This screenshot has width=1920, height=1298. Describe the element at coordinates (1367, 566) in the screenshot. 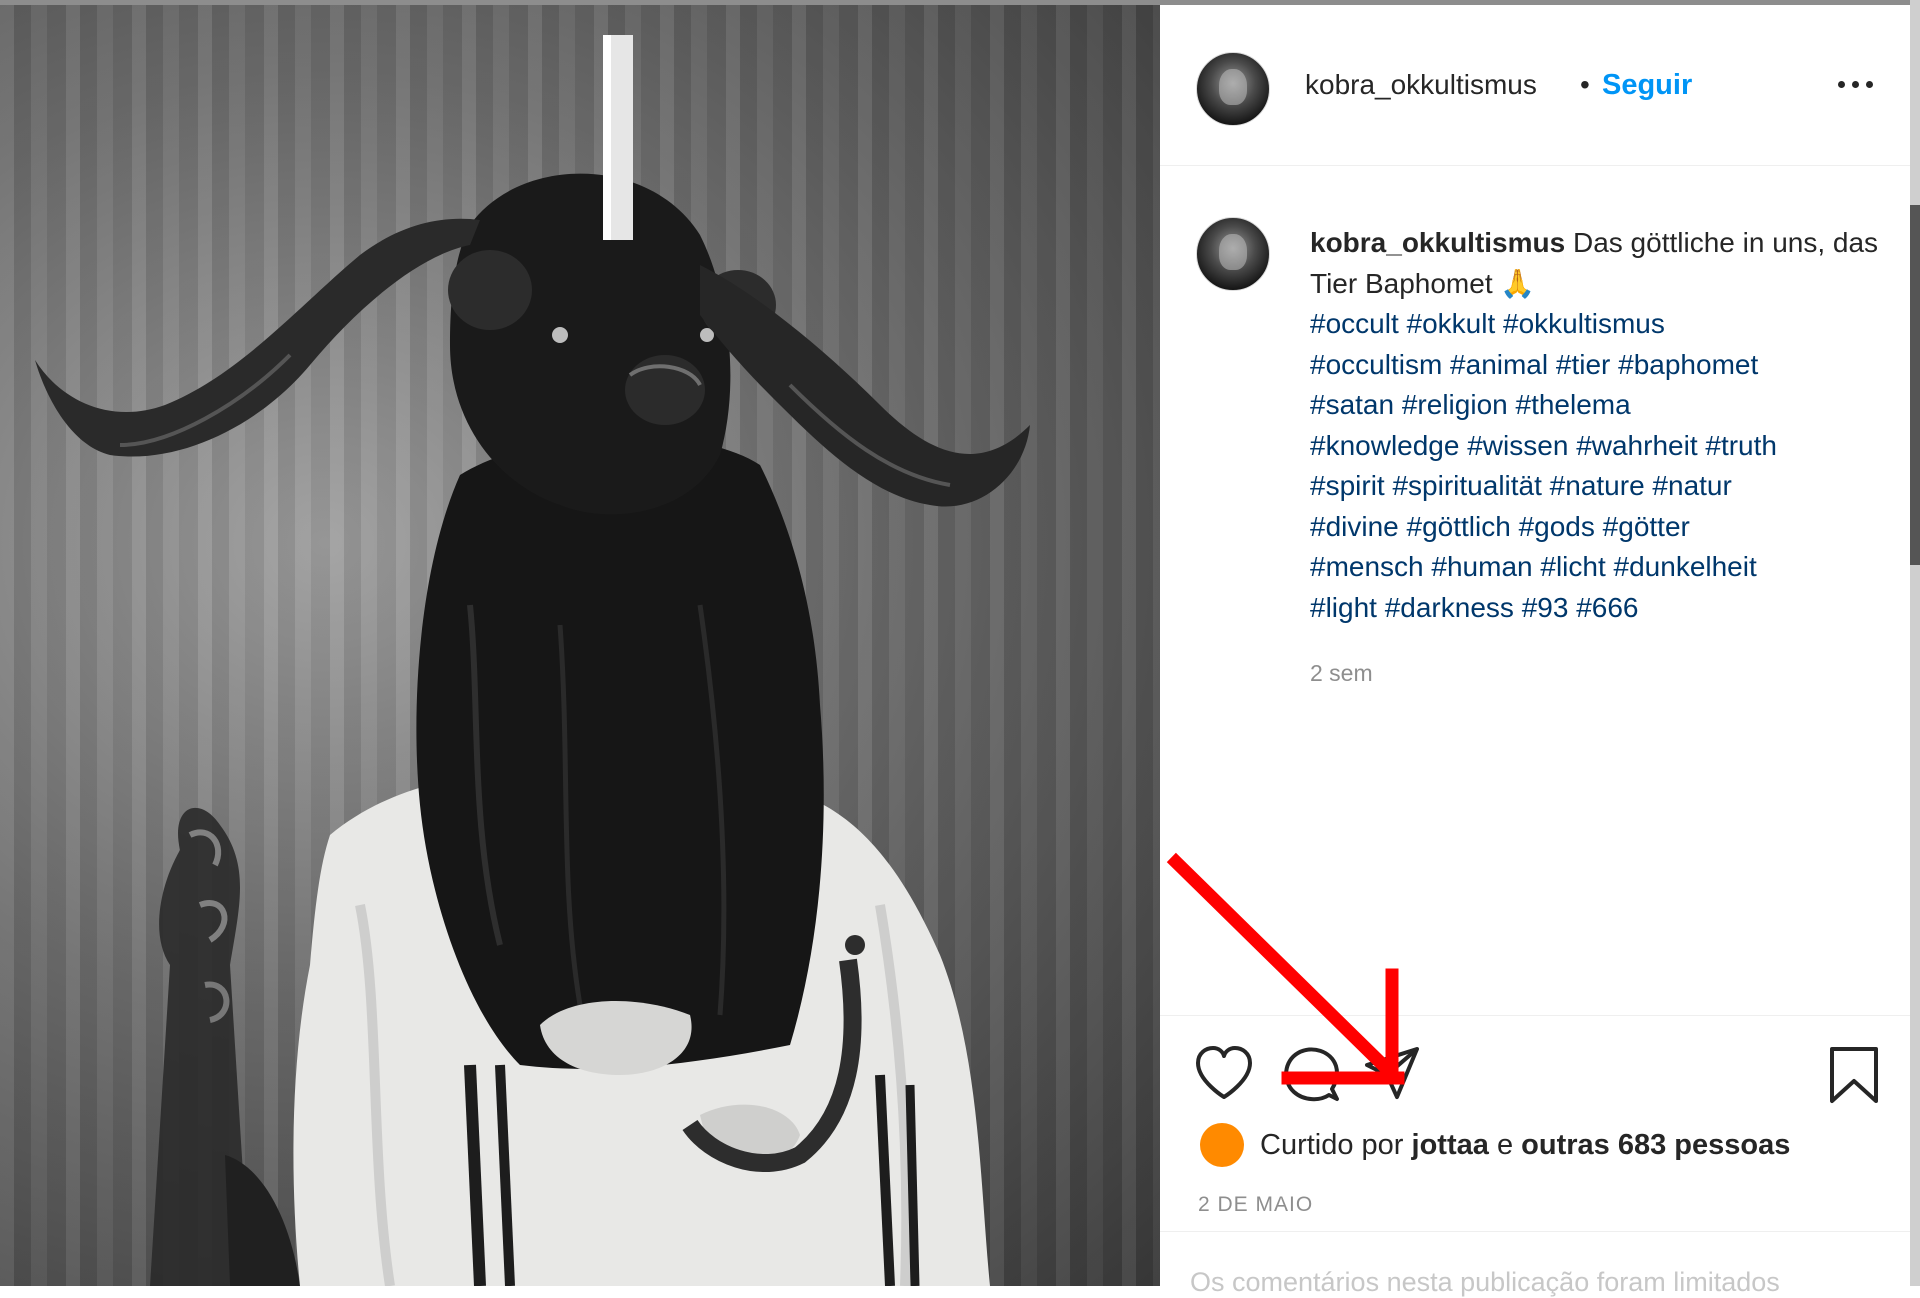

I see `hashtag: #mensch` at that location.